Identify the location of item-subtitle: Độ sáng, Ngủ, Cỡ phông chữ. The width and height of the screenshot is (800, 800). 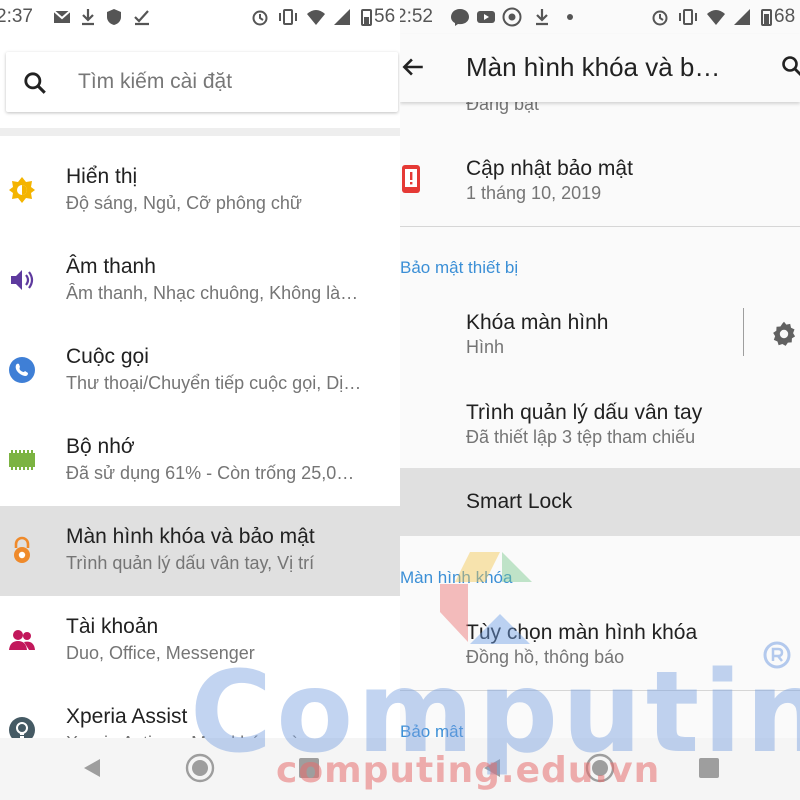
(184, 203).